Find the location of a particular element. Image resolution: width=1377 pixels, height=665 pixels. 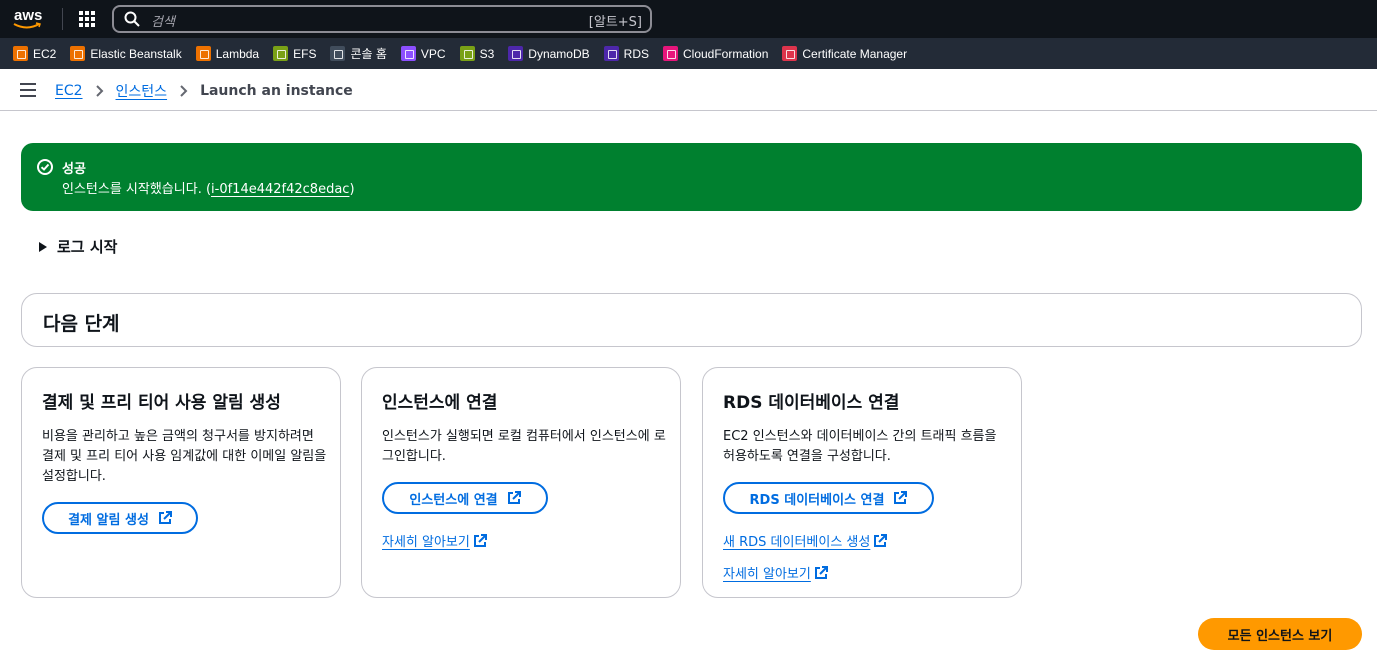

lambda-icon is located at coordinates (203, 53).